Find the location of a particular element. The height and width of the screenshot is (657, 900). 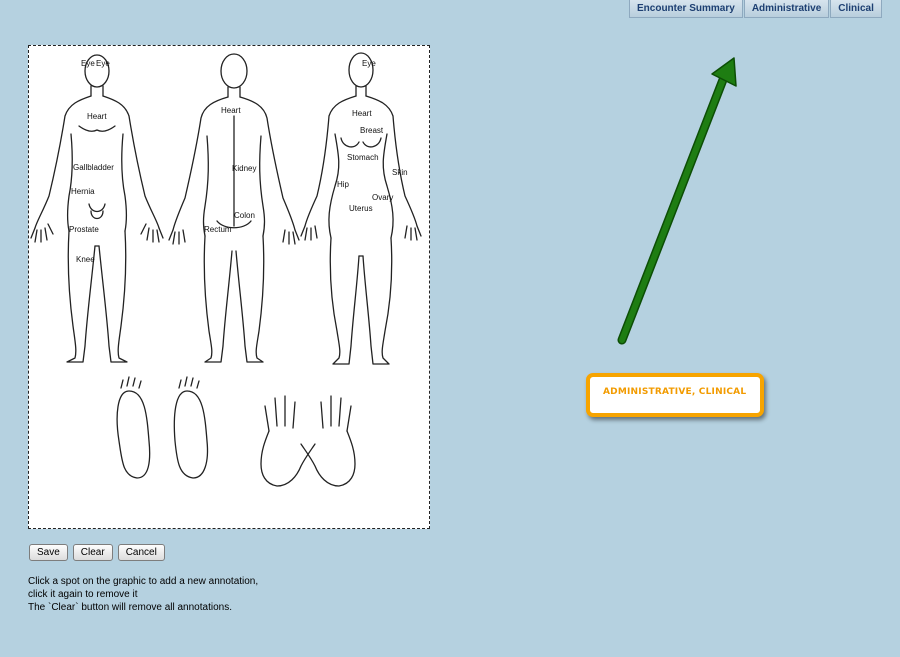

label-heart-front: Heart is located at coordinates (97, 116).